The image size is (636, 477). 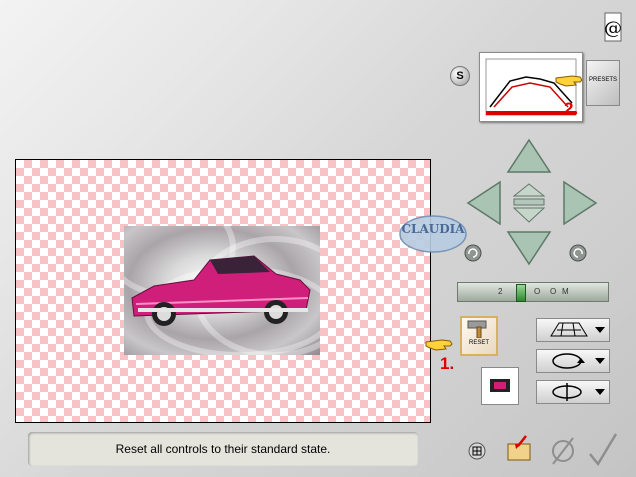 I want to click on step-2-label: 2., so click(x=571, y=108).